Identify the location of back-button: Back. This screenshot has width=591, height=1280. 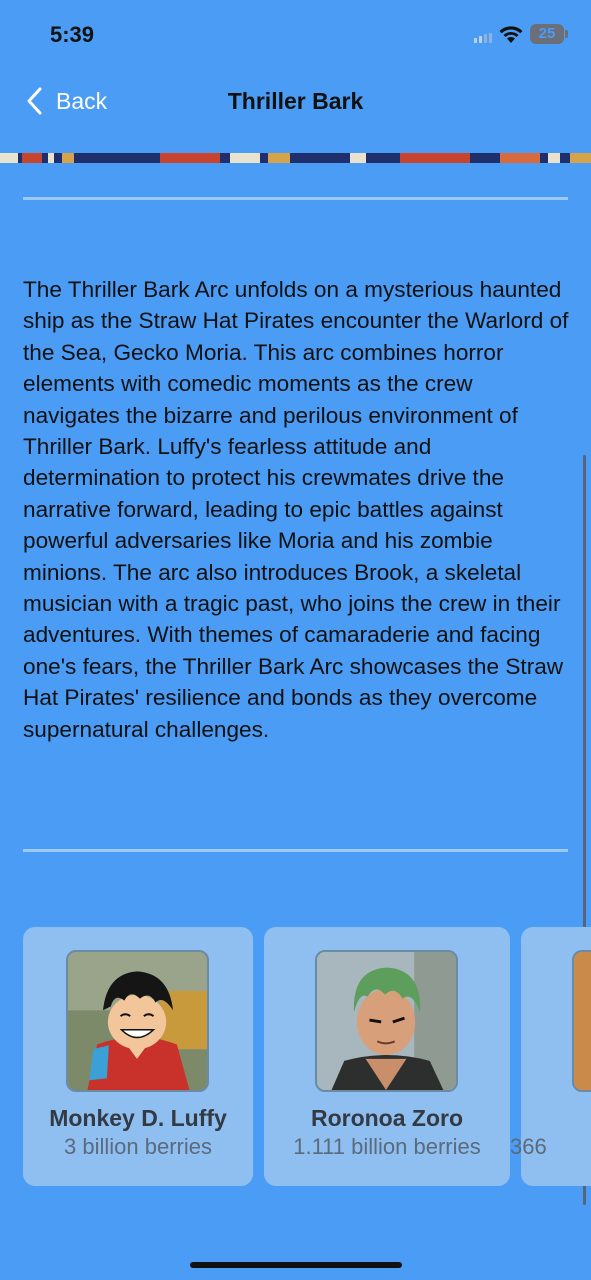
(66, 101).